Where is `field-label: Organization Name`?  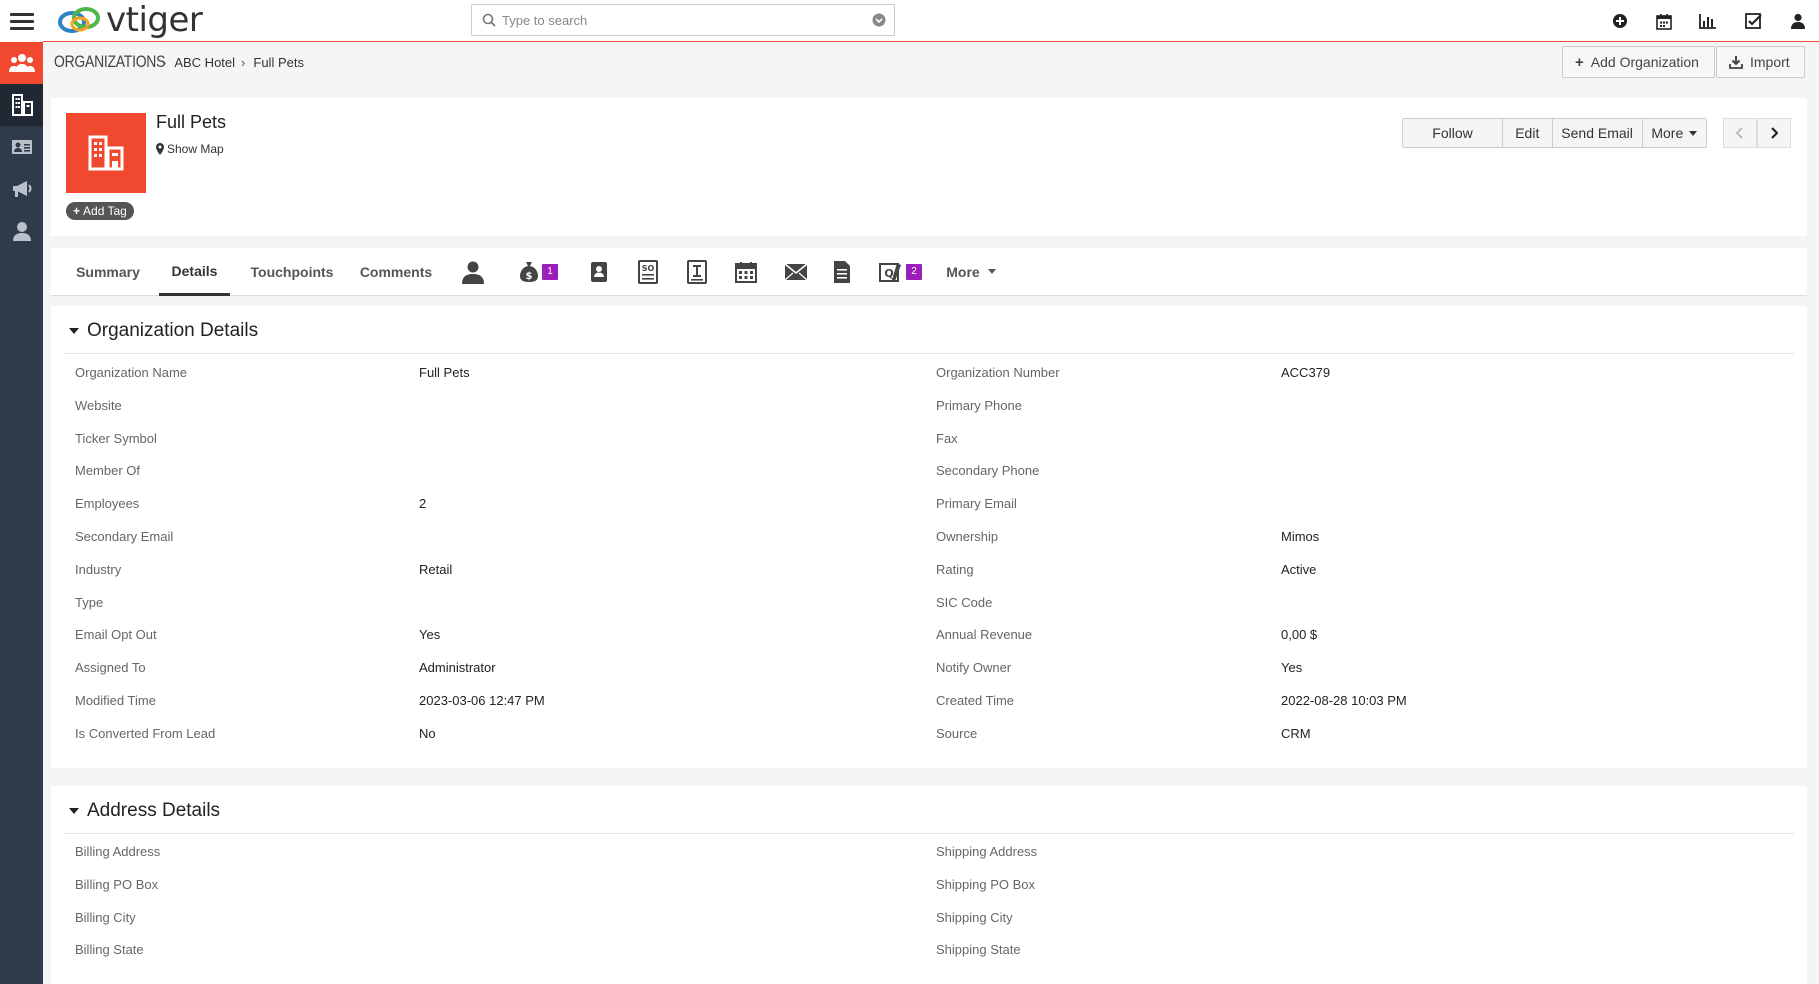
field-label: Organization Name is located at coordinates (131, 372).